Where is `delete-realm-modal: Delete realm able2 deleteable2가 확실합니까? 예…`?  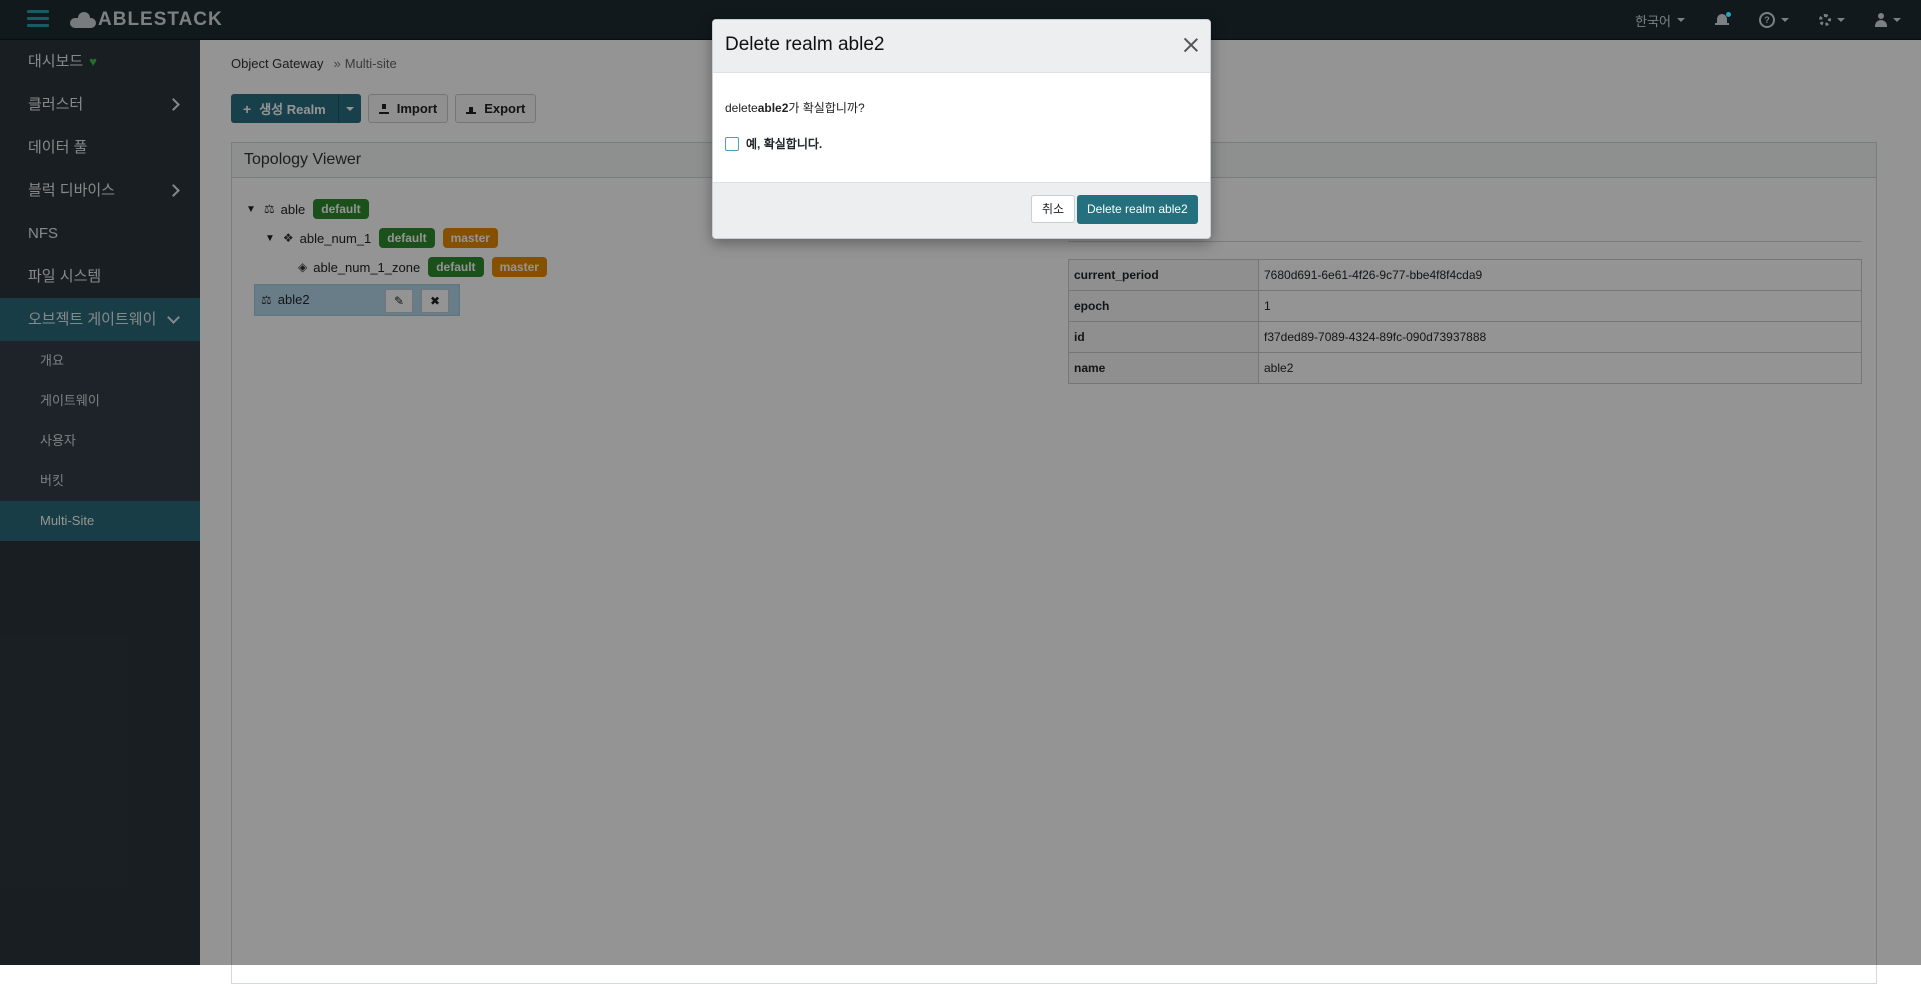
delete-realm-modal: Delete realm able2 deleteable2가 확실합니까? 예… is located at coordinates (961, 129).